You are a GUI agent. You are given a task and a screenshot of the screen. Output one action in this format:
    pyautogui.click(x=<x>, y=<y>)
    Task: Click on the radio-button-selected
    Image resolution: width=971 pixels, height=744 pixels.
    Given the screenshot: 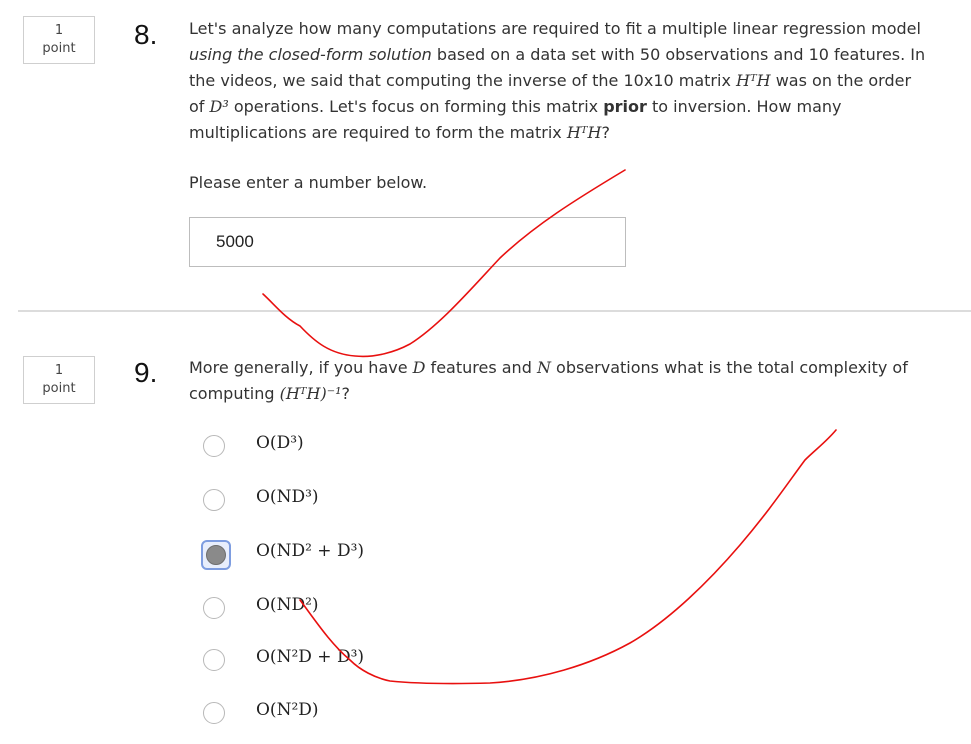 What is the action you would take?
    pyautogui.click(x=216, y=555)
    